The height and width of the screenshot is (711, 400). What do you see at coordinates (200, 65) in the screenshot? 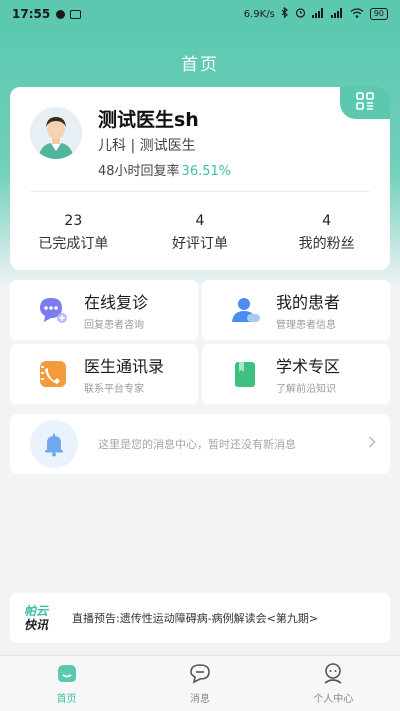
I see `page-title: 首页` at bounding box center [200, 65].